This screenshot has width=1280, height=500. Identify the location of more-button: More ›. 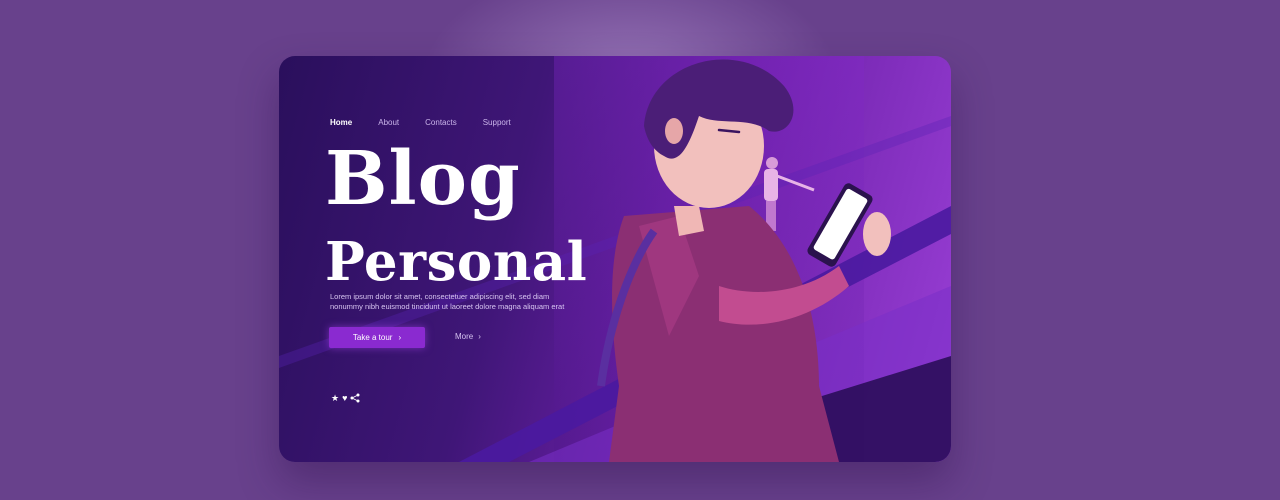
(468, 336).